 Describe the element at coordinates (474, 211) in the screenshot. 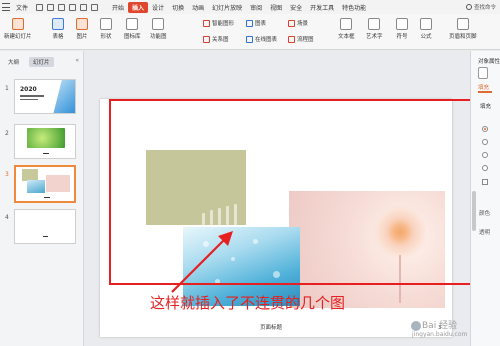

I see `canvas-scrollbar` at that location.